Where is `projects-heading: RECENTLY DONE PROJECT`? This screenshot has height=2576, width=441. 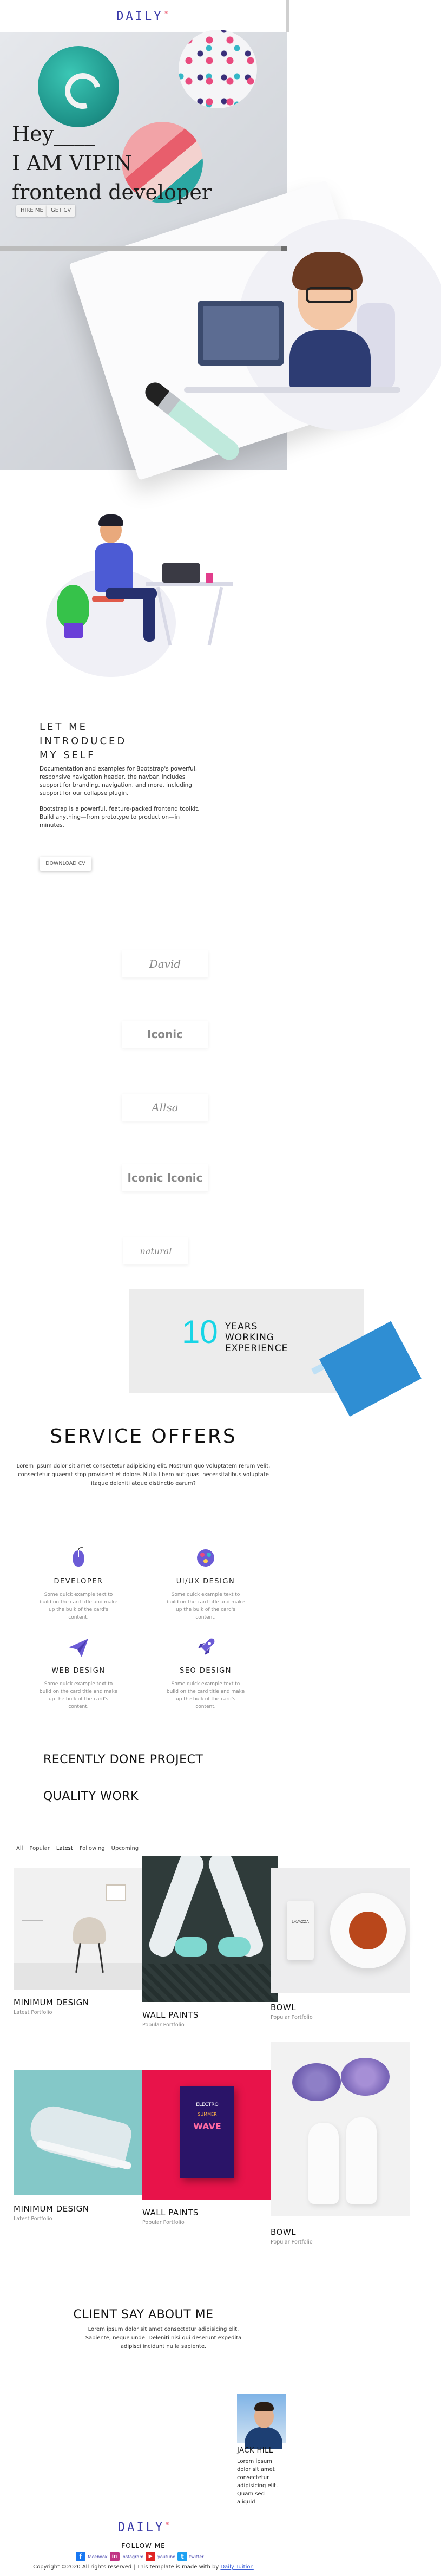
projects-heading: RECENTLY DONE PROJECT is located at coordinates (123, 1759).